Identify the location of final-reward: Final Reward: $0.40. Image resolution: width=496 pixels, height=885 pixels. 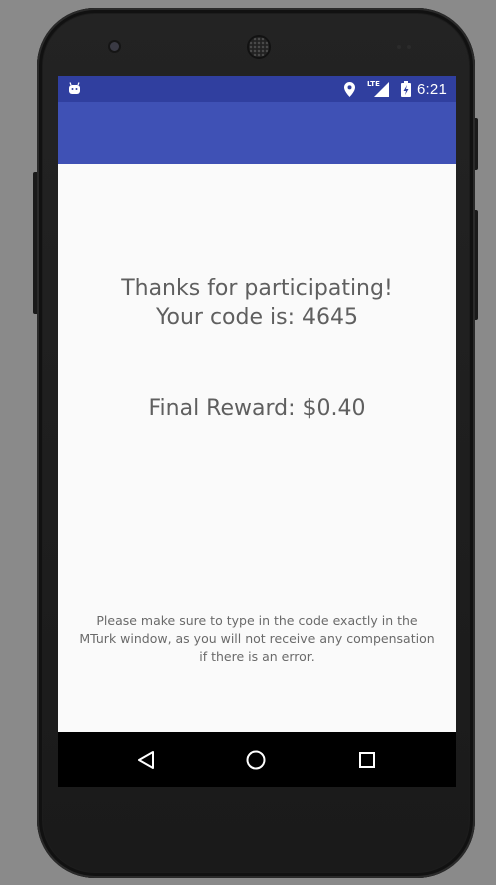
(257, 408).